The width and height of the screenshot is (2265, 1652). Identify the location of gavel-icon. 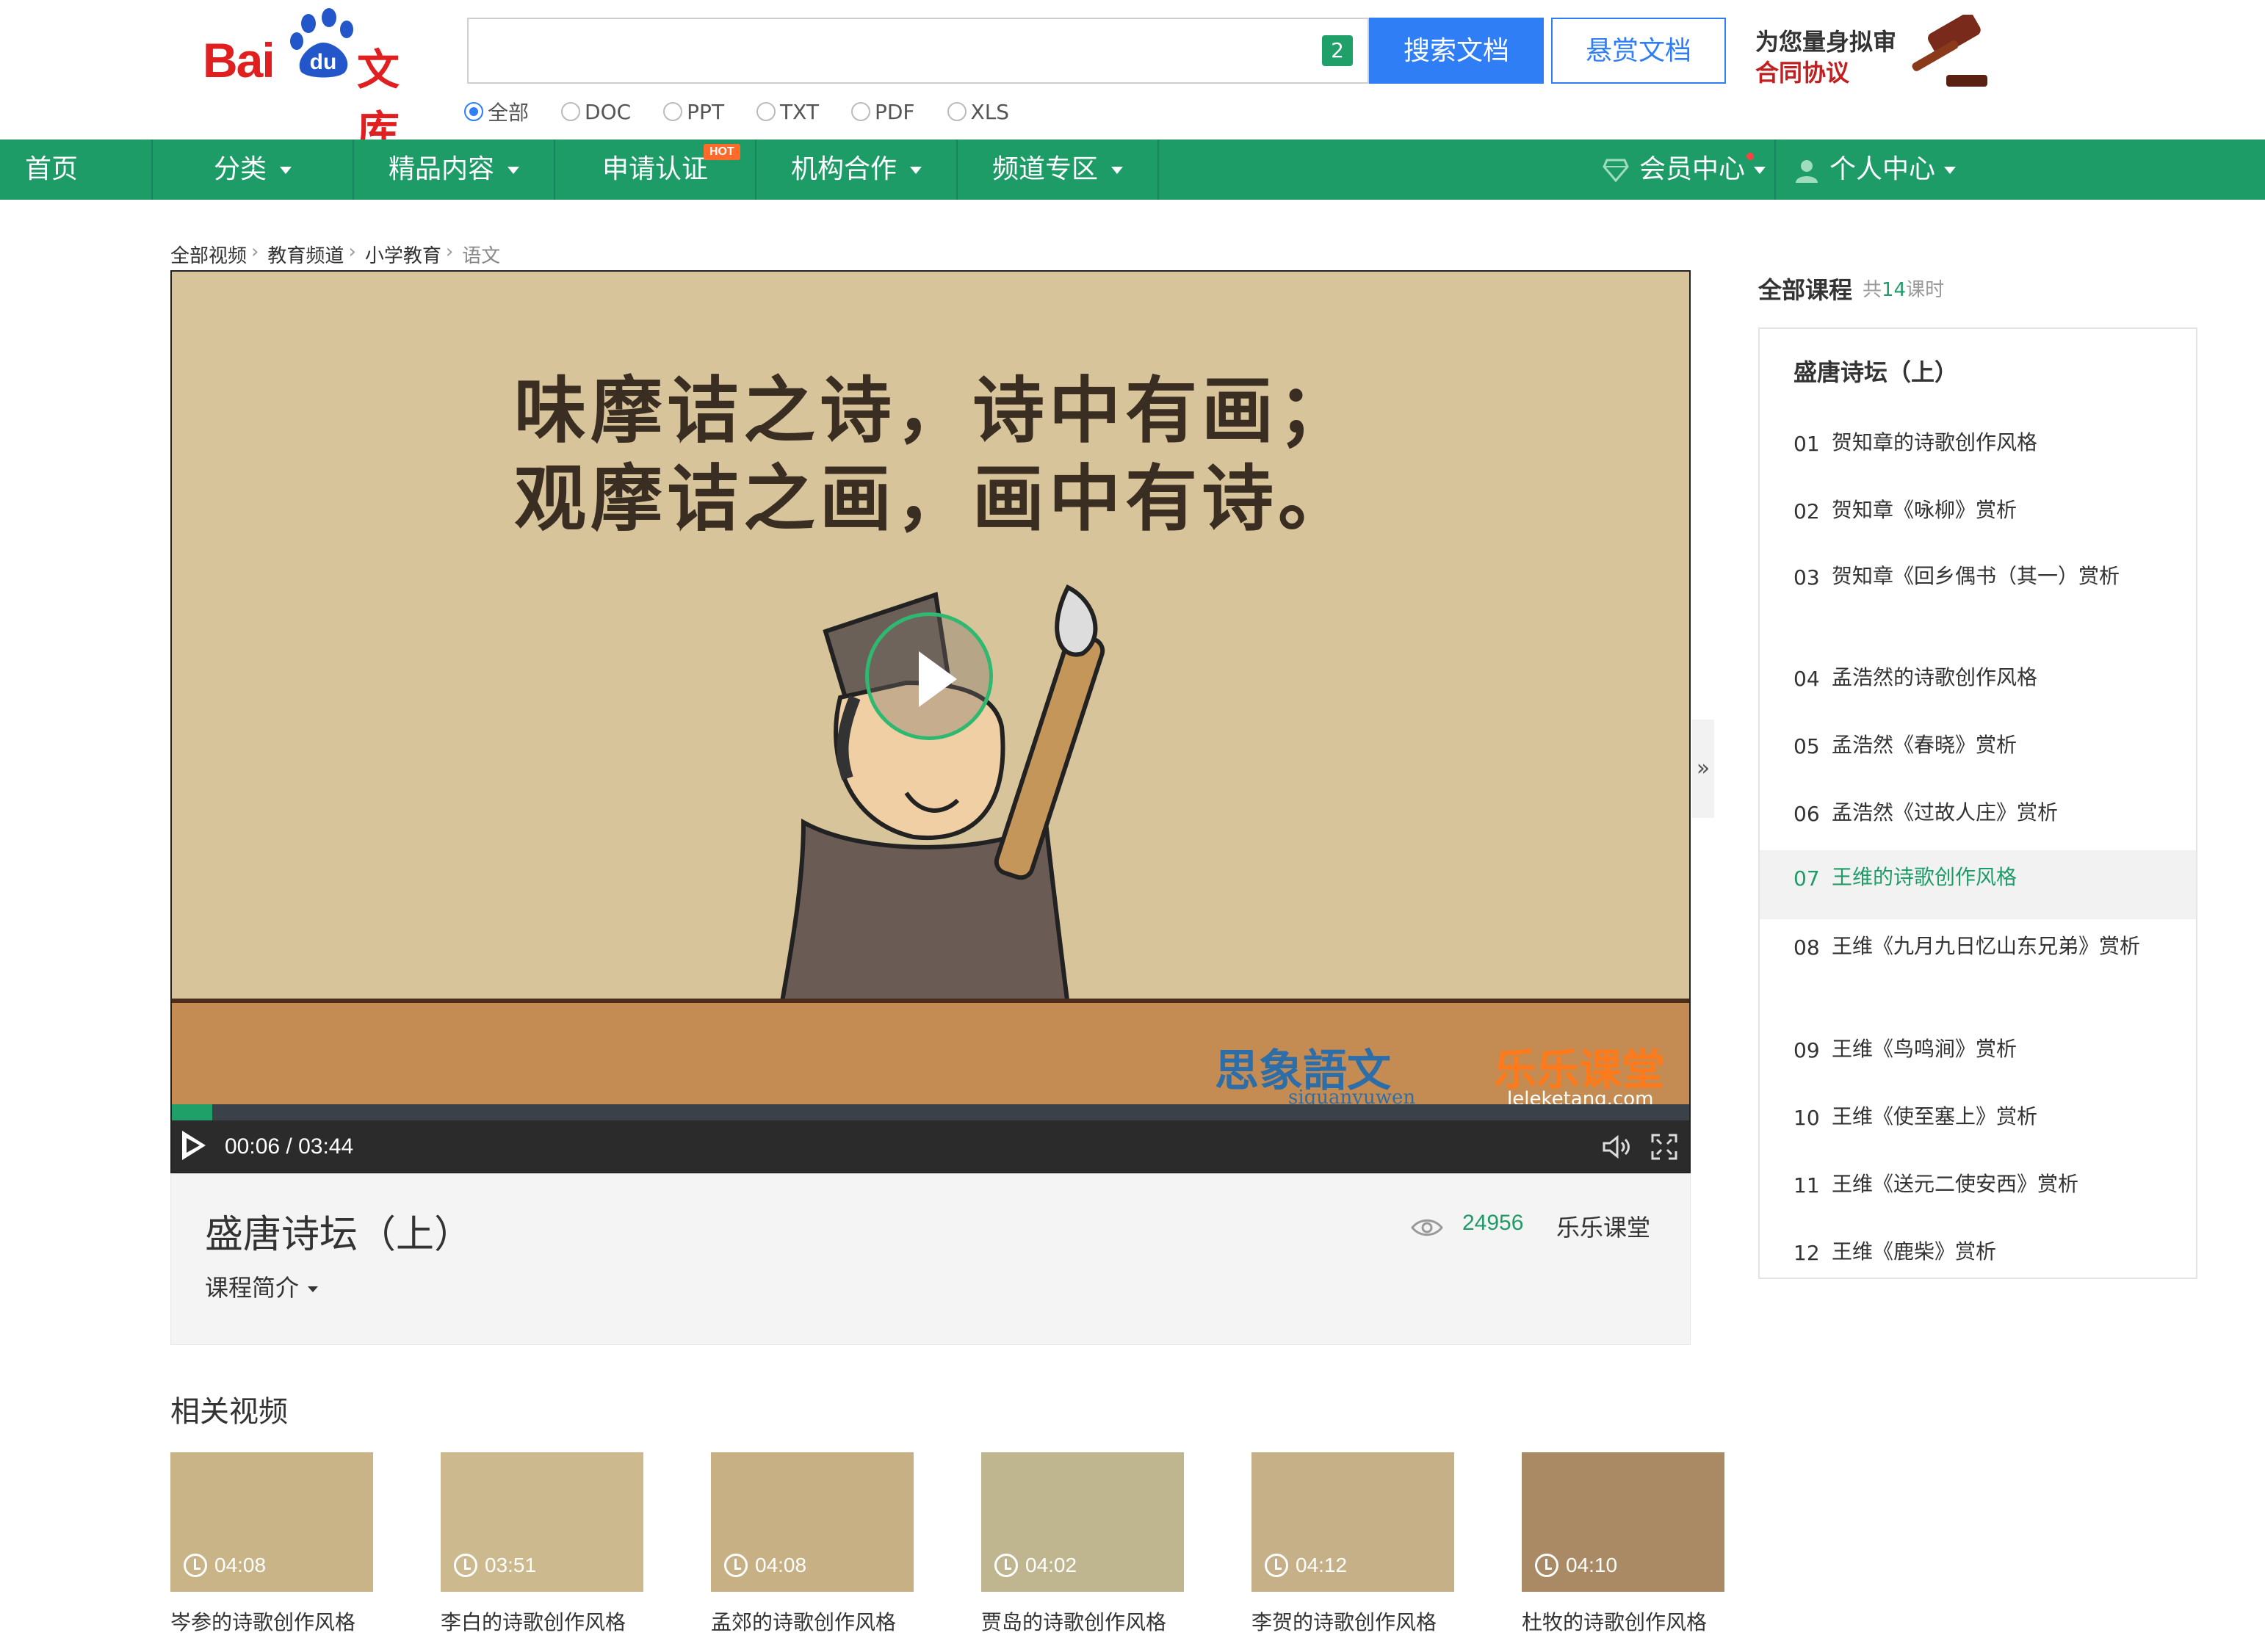
(1950, 51).